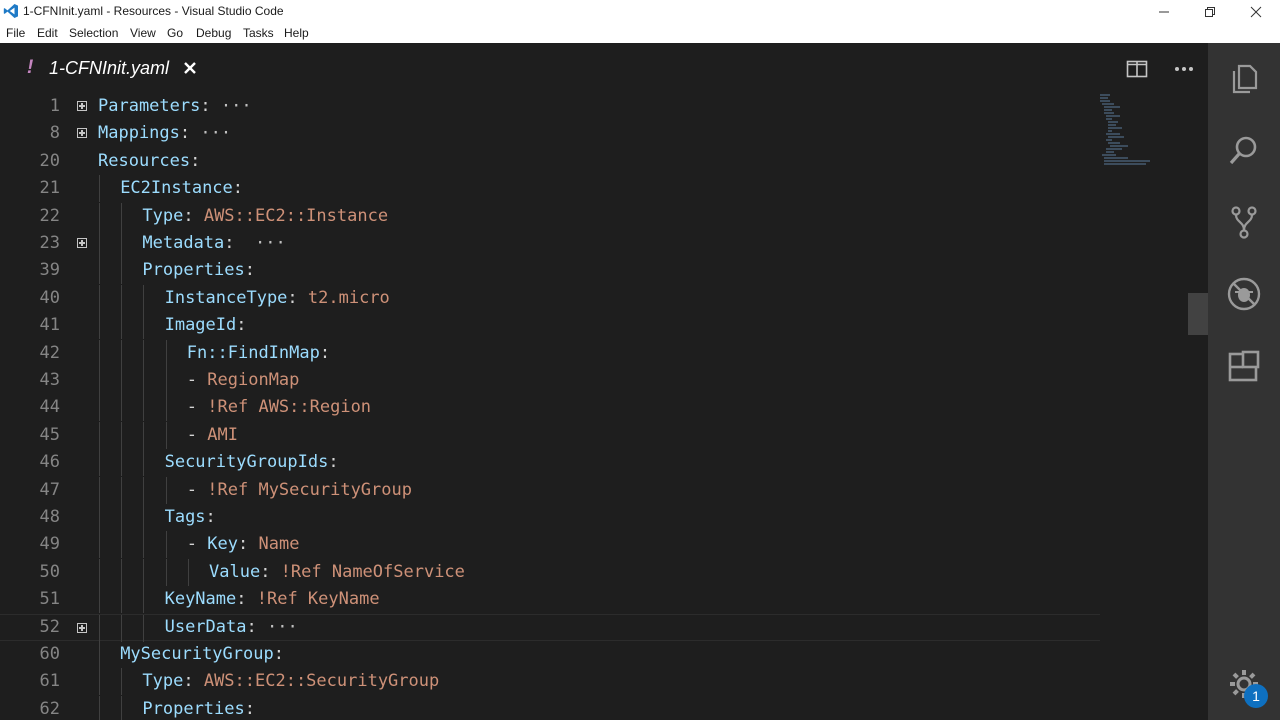 The width and height of the screenshot is (1280, 720). Describe the element at coordinates (550, 326) in the screenshot. I see `code-line: 41 ImageId:` at that location.